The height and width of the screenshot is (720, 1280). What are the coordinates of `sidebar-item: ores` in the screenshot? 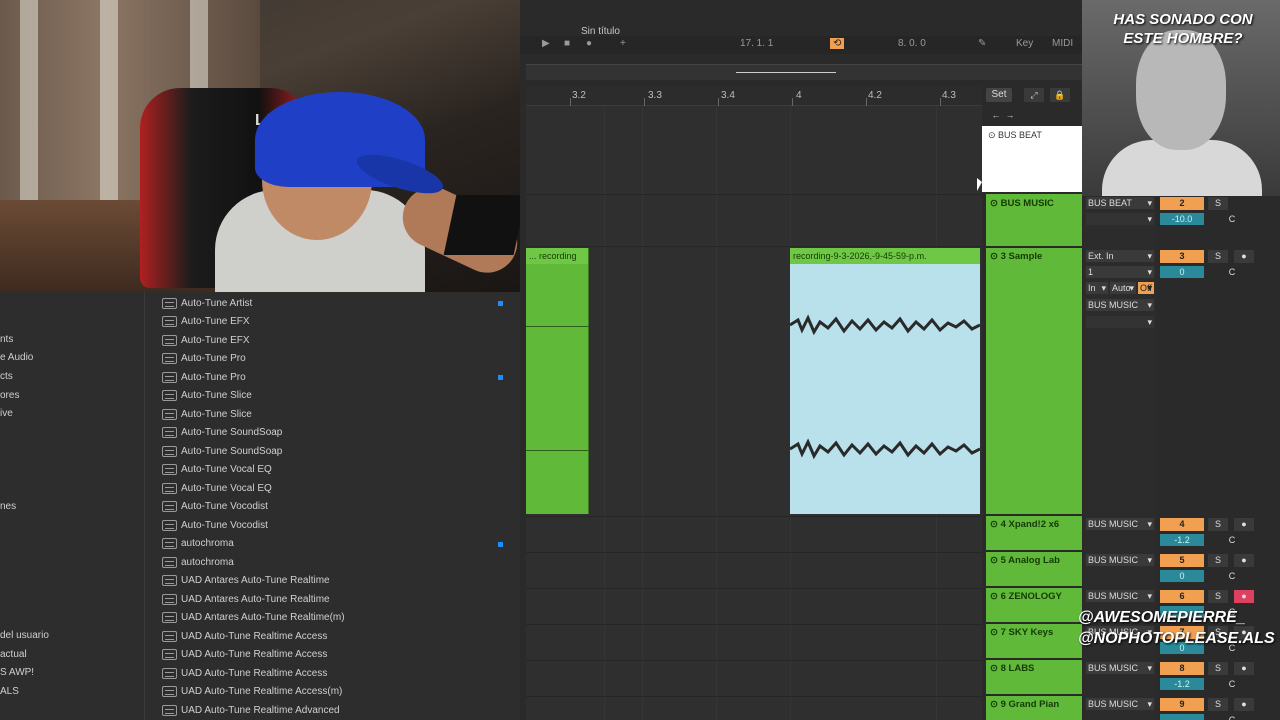 It's located at (9, 395).